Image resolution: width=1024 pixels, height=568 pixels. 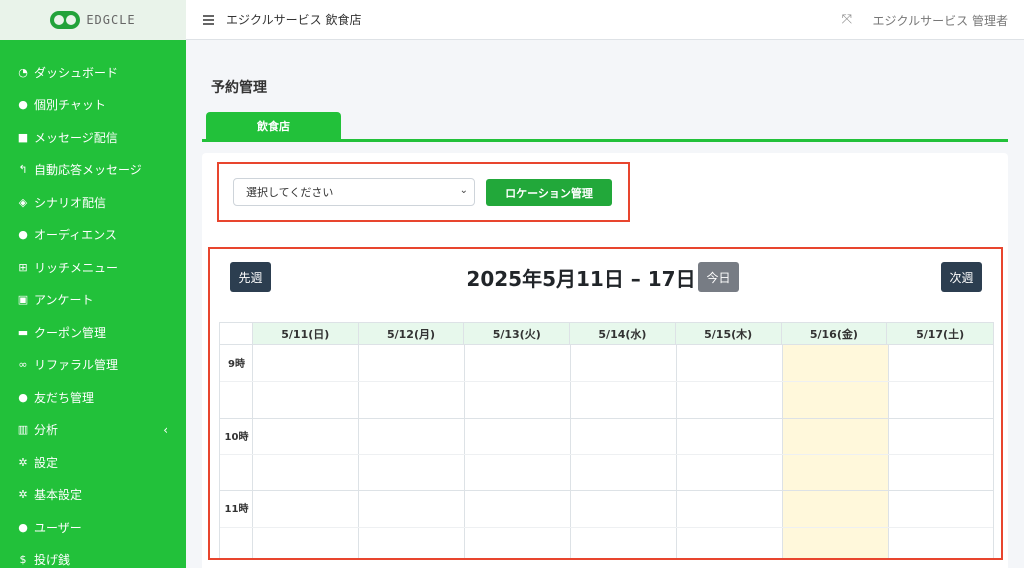 I want to click on day-header: 5/11(日), so click(x=305, y=333).